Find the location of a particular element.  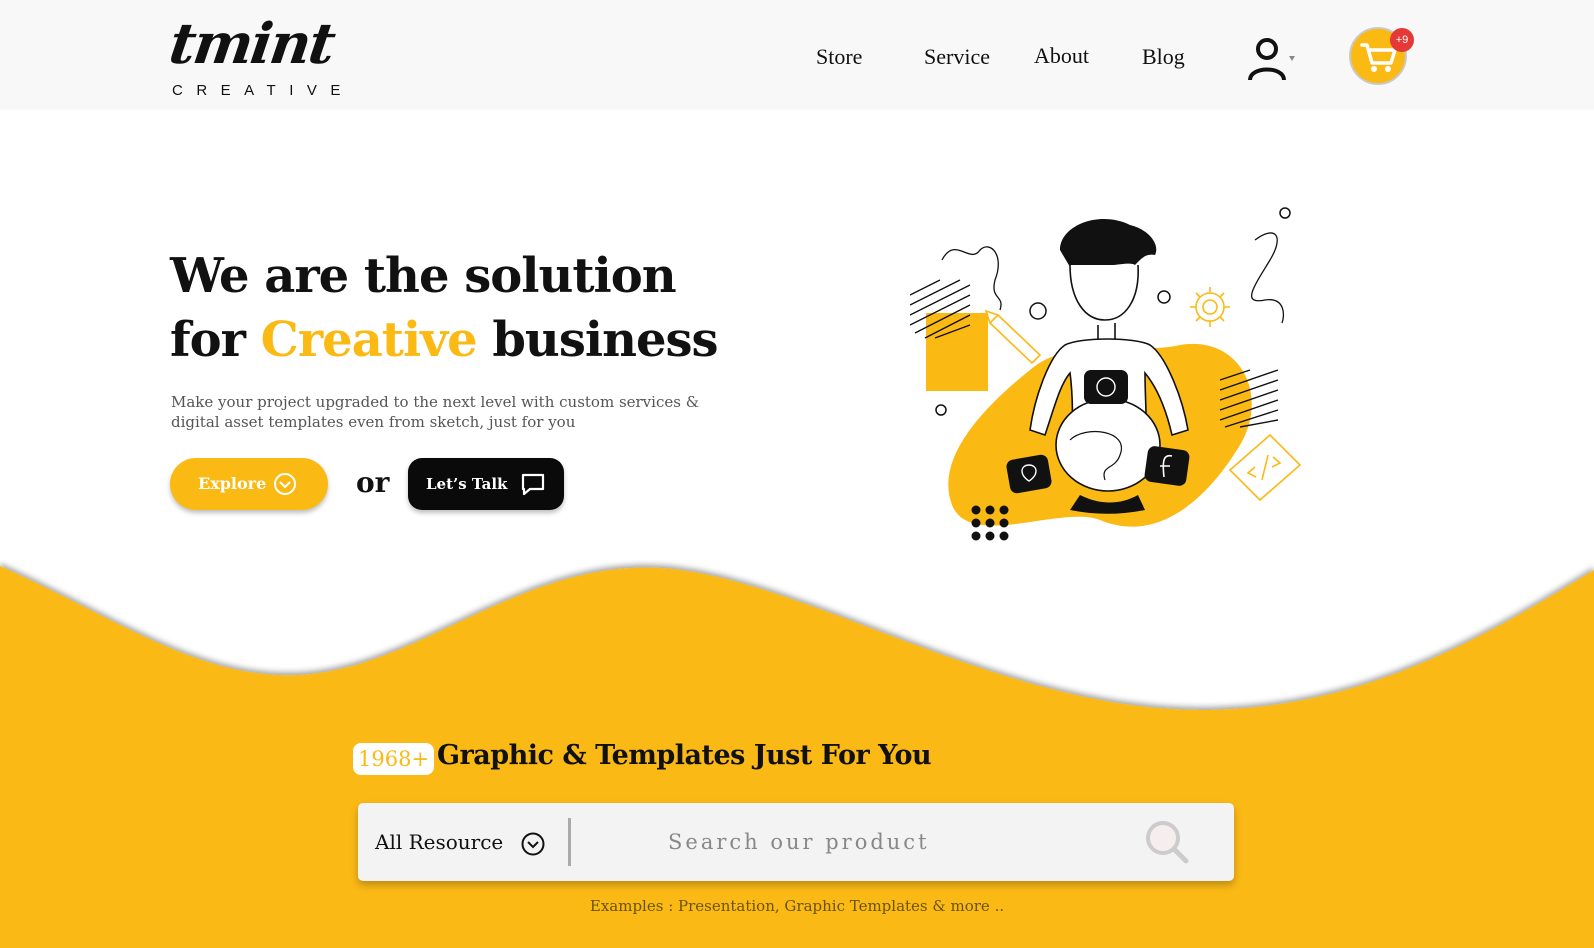

hero-title-post: business is located at coordinates (597, 340).